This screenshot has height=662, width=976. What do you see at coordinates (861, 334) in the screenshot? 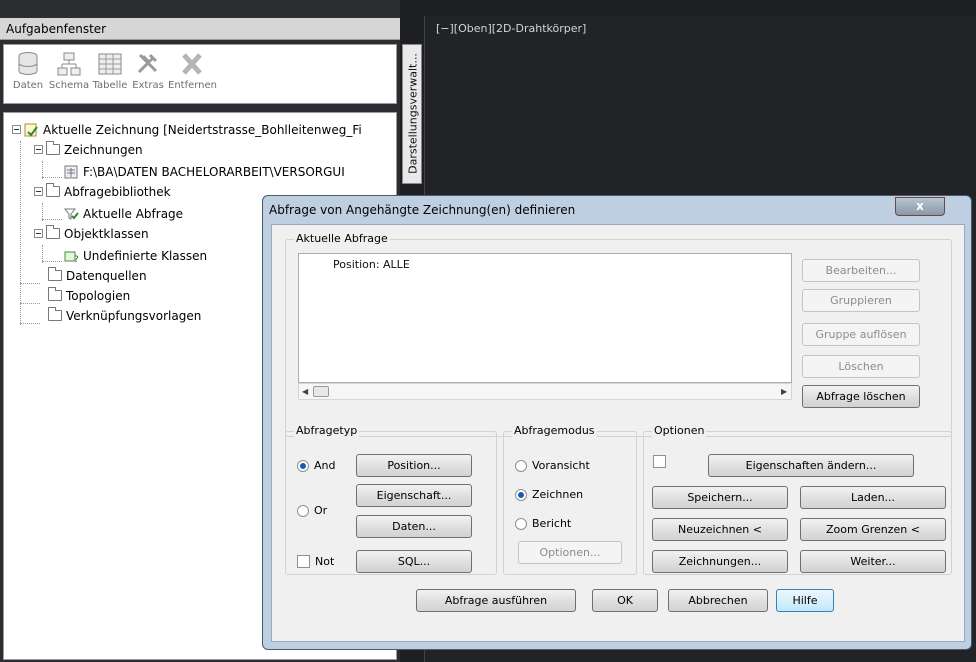
I see `gruppe-aufloesen-button: Gruppe auflösen` at bounding box center [861, 334].